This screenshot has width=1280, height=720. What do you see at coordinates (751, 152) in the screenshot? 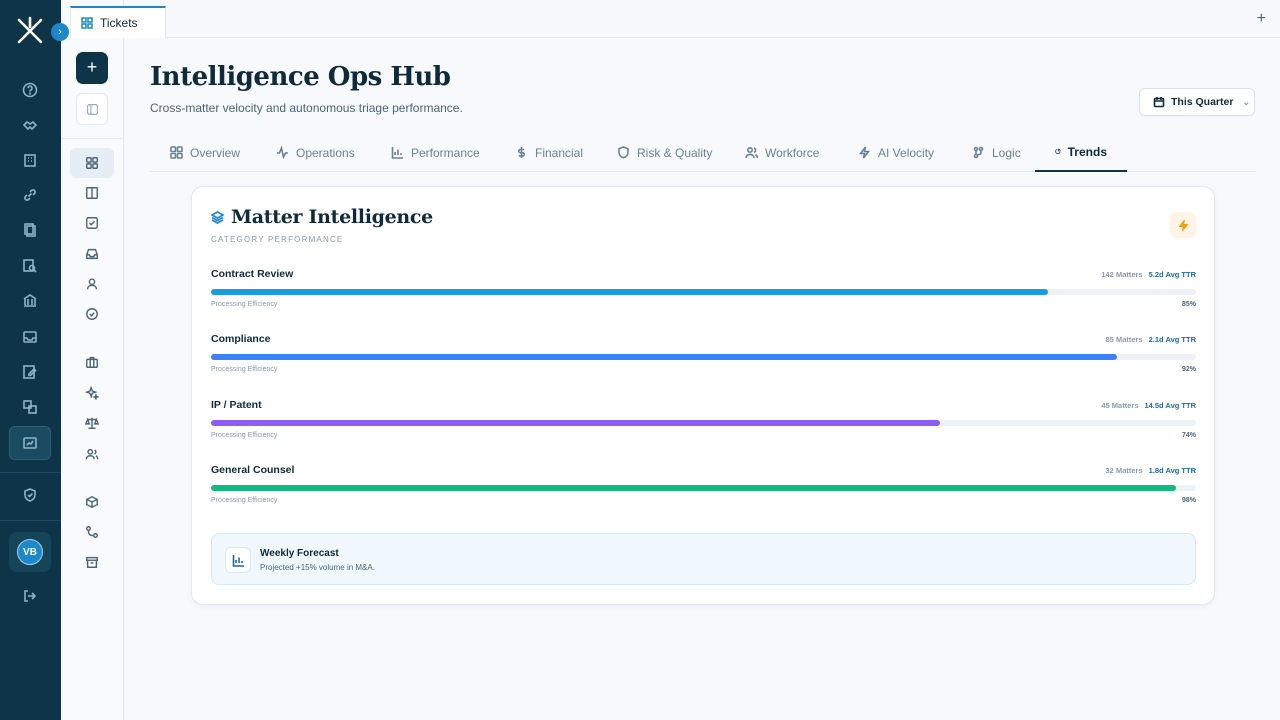
I see `users-icon` at bounding box center [751, 152].